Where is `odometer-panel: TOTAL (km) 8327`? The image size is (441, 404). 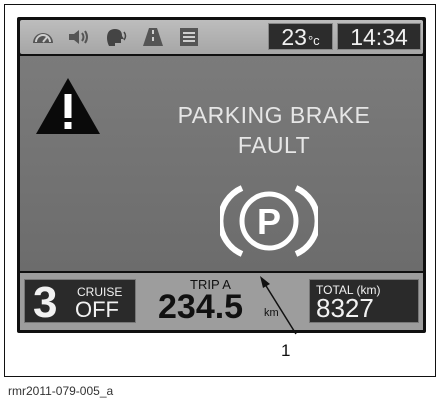
odometer-panel: TOTAL (km) 8327 is located at coordinates (364, 301).